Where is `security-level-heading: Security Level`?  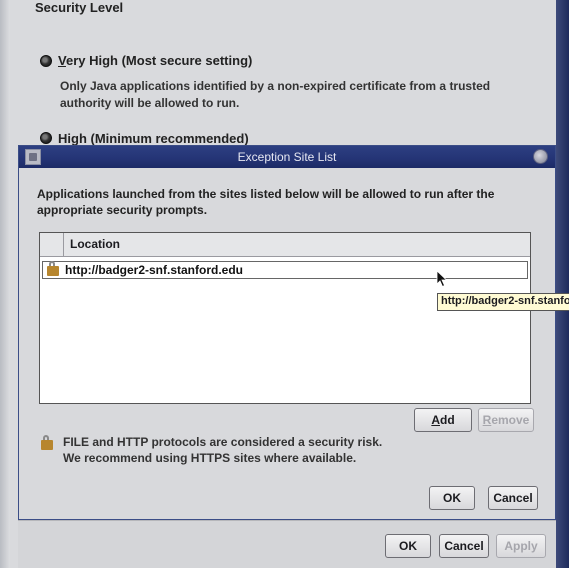 security-level-heading: Security Level is located at coordinates (79, 7).